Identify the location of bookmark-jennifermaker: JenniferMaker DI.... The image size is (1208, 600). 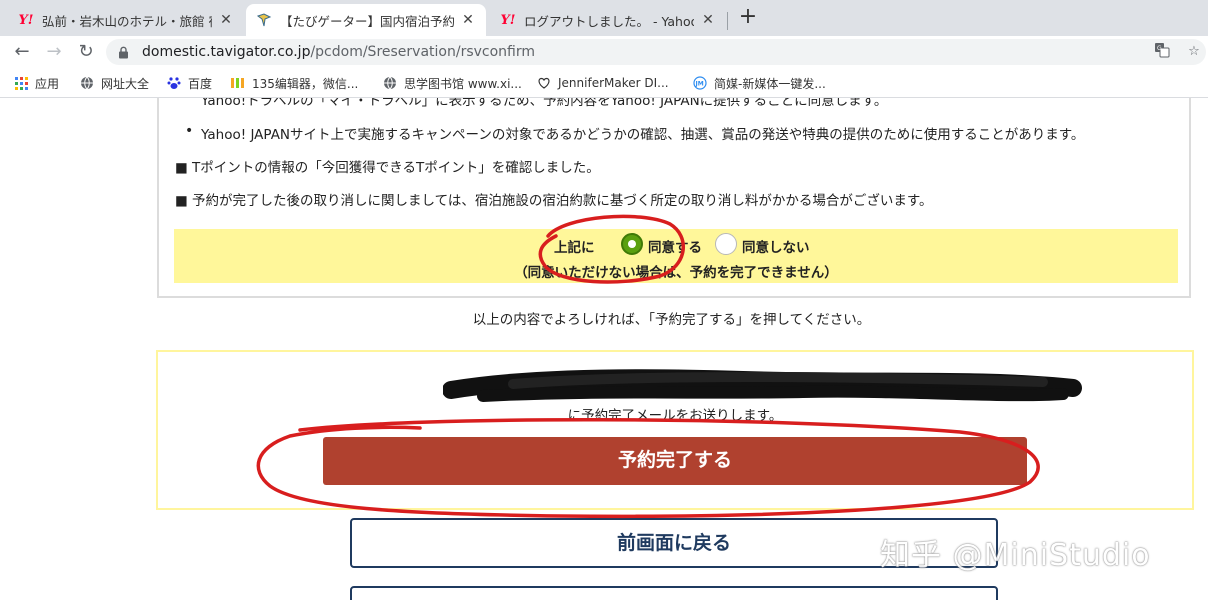
(603, 83).